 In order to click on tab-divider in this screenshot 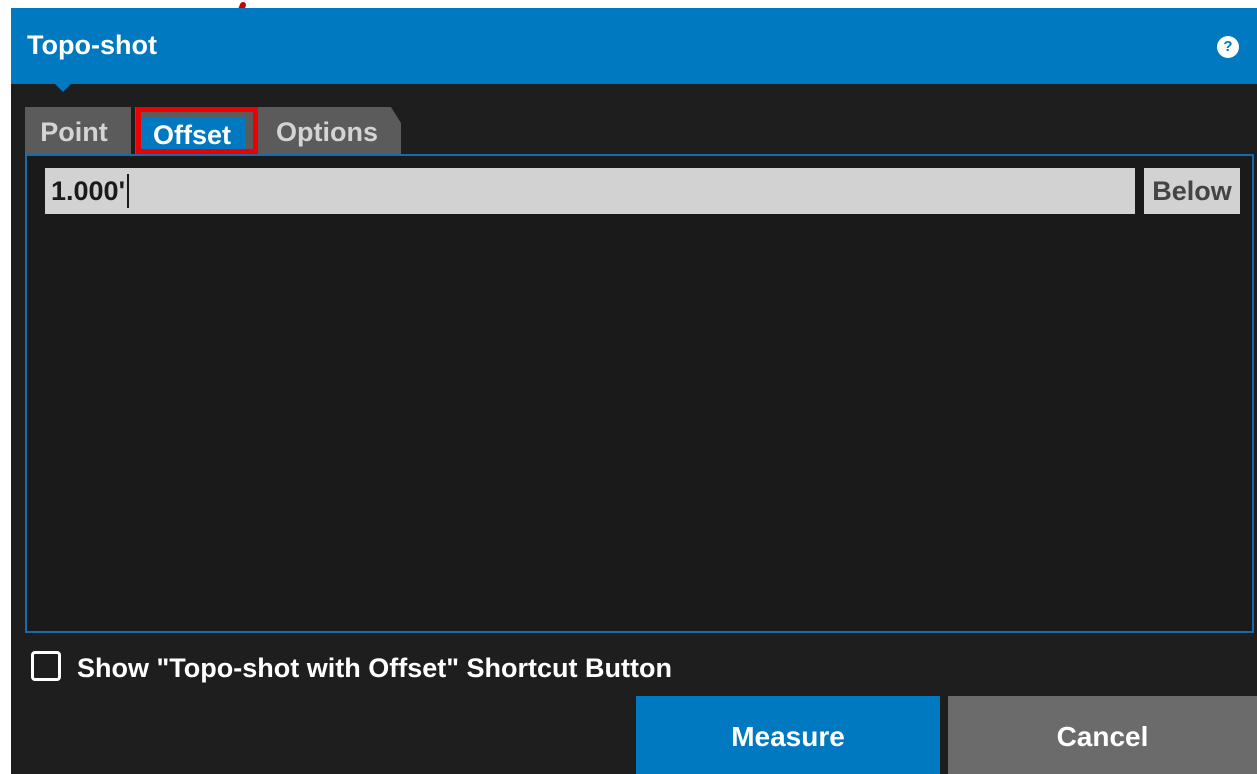, I will do `click(133, 130)`.